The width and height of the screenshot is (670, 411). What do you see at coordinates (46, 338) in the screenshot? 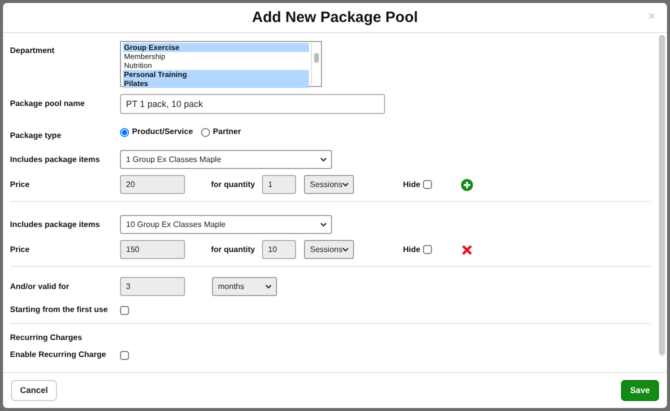
I see `section-heading: Recurring Charges` at bounding box center [46, 338].